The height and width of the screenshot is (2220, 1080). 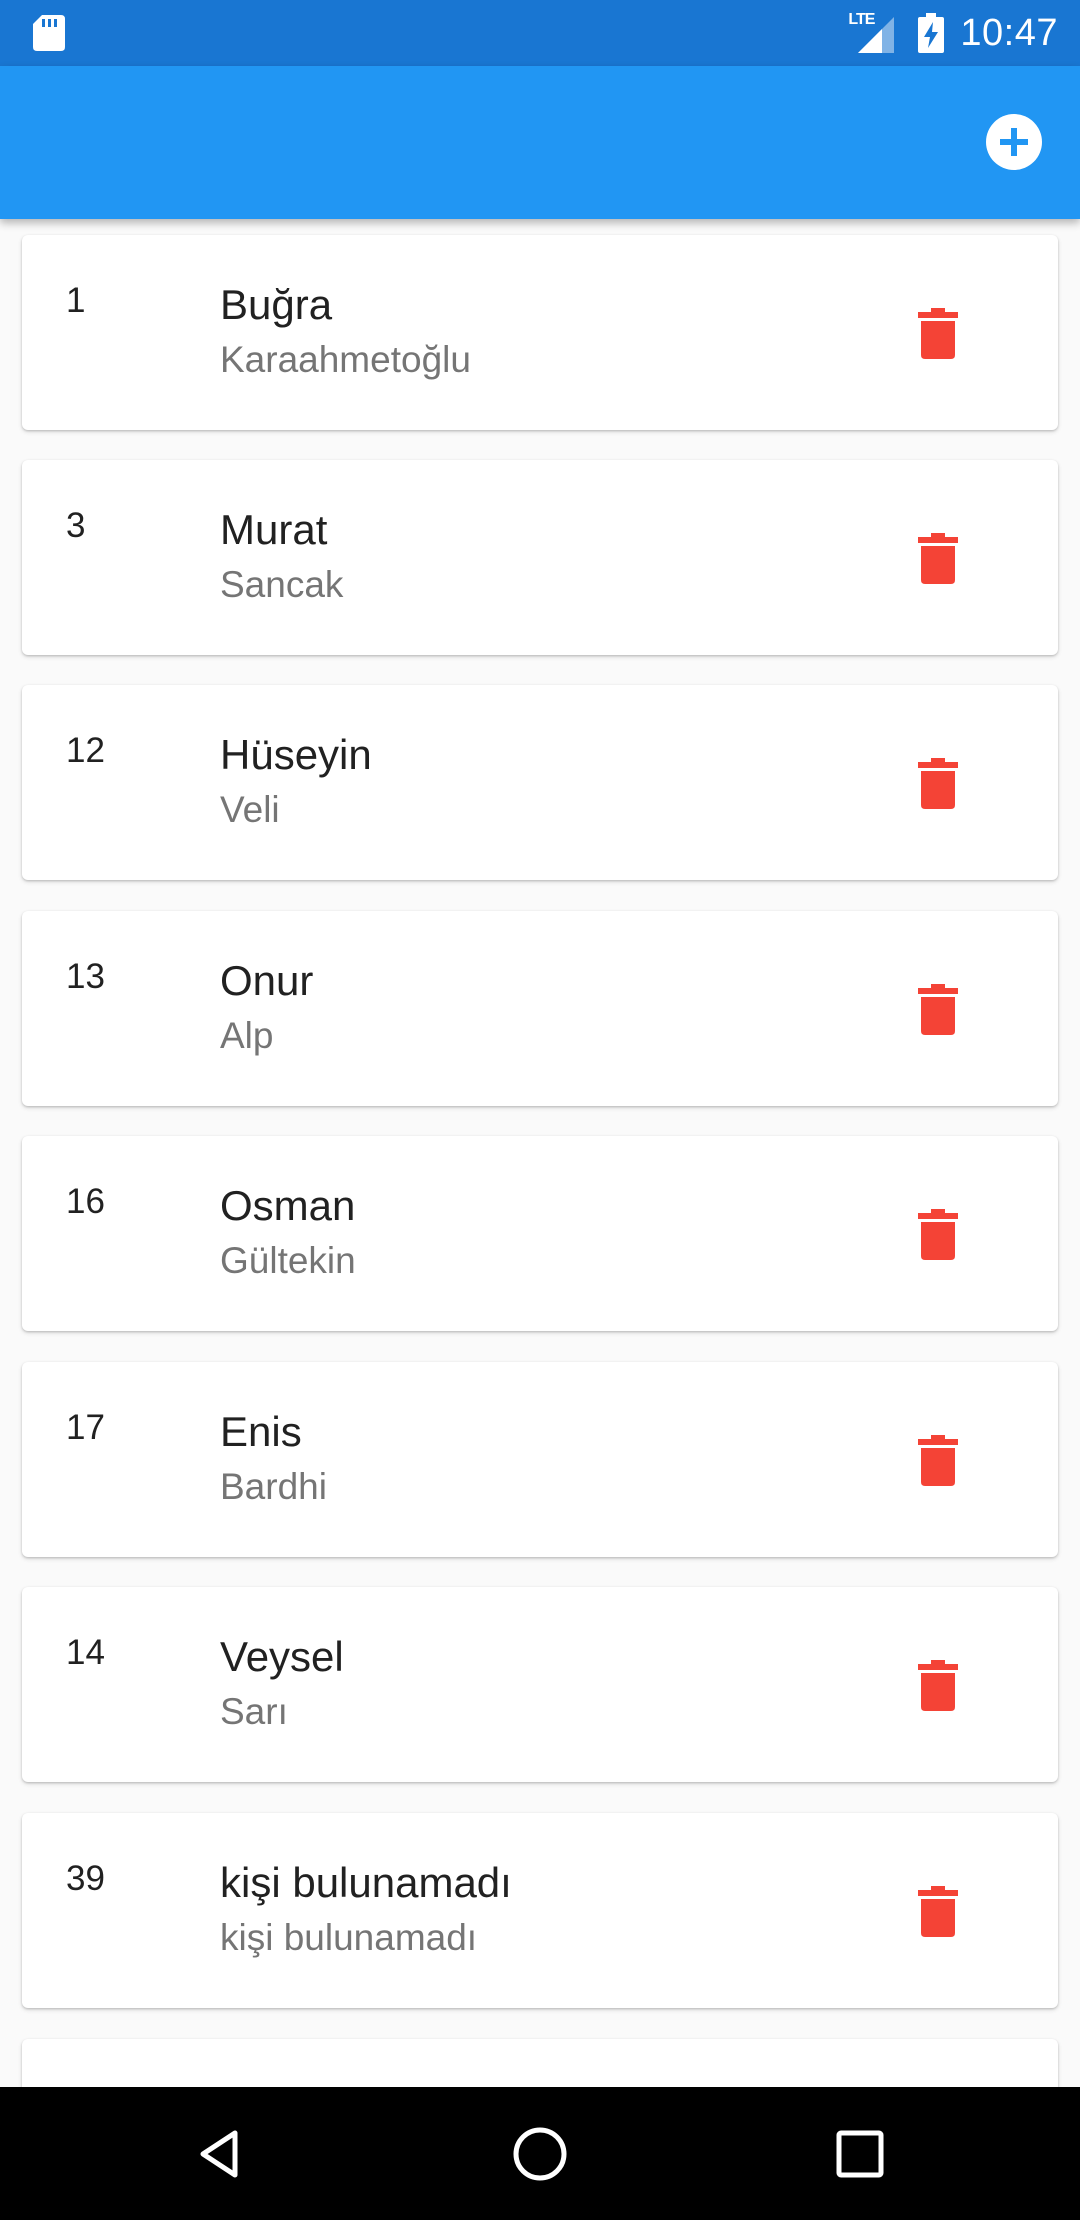 What do you see at coordinates (220, 2154) in the screenshot?
I see `back-icon` at bounding box center [220, 2154].